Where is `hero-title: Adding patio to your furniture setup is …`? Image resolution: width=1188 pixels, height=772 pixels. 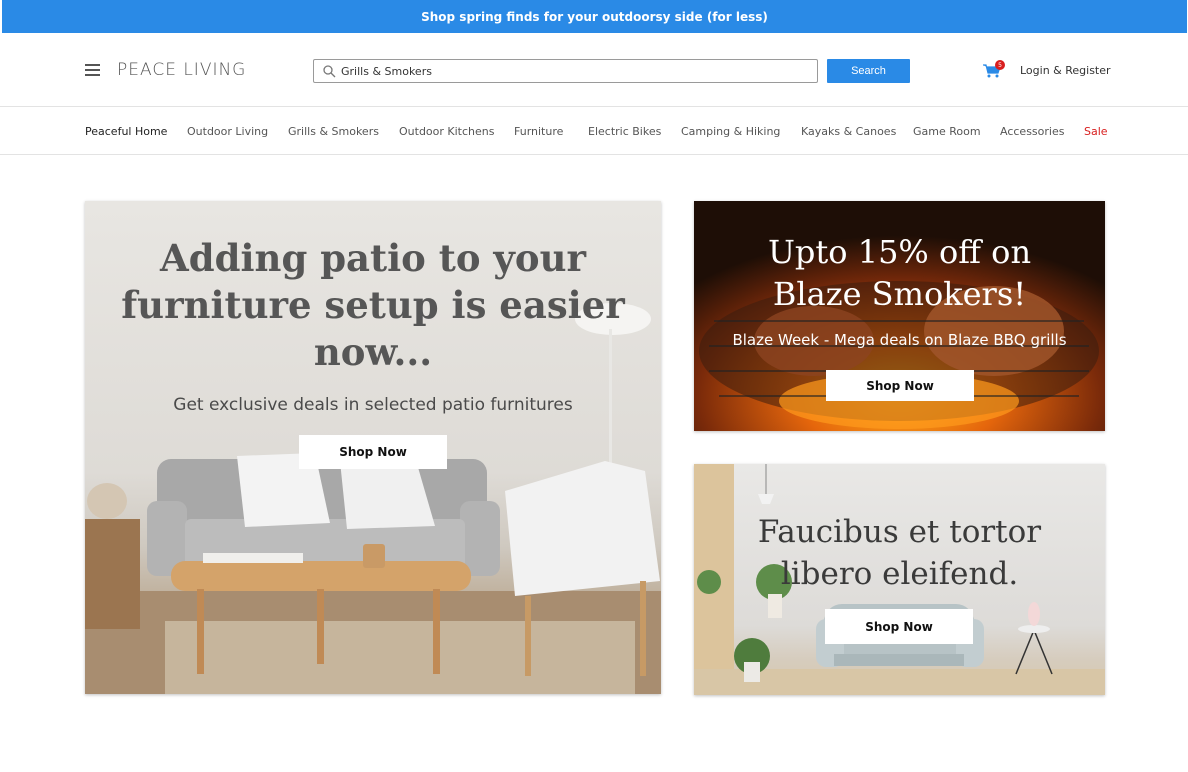
hero-title: Adding patio to your furniture setup is … is located at coordinates (373, 305).